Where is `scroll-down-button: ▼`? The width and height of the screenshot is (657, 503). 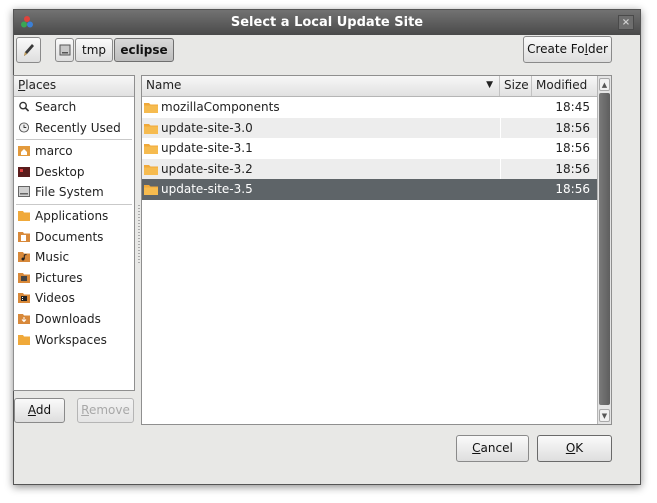
scroll-down-button: ▼ is located at coordinates (604, 415).